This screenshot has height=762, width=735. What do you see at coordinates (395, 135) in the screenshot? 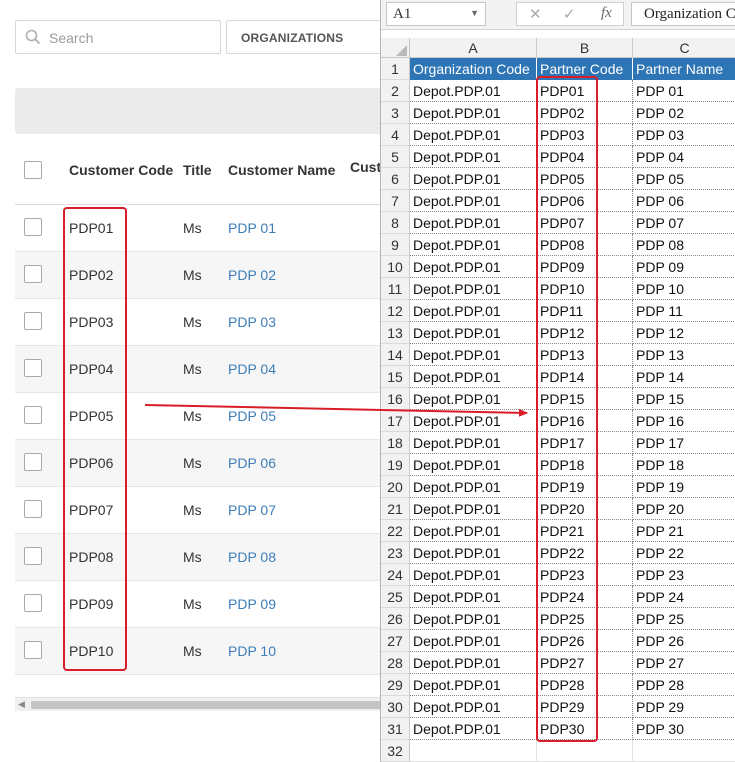
I see `row-number: 4` at bounding box center [395, 135].